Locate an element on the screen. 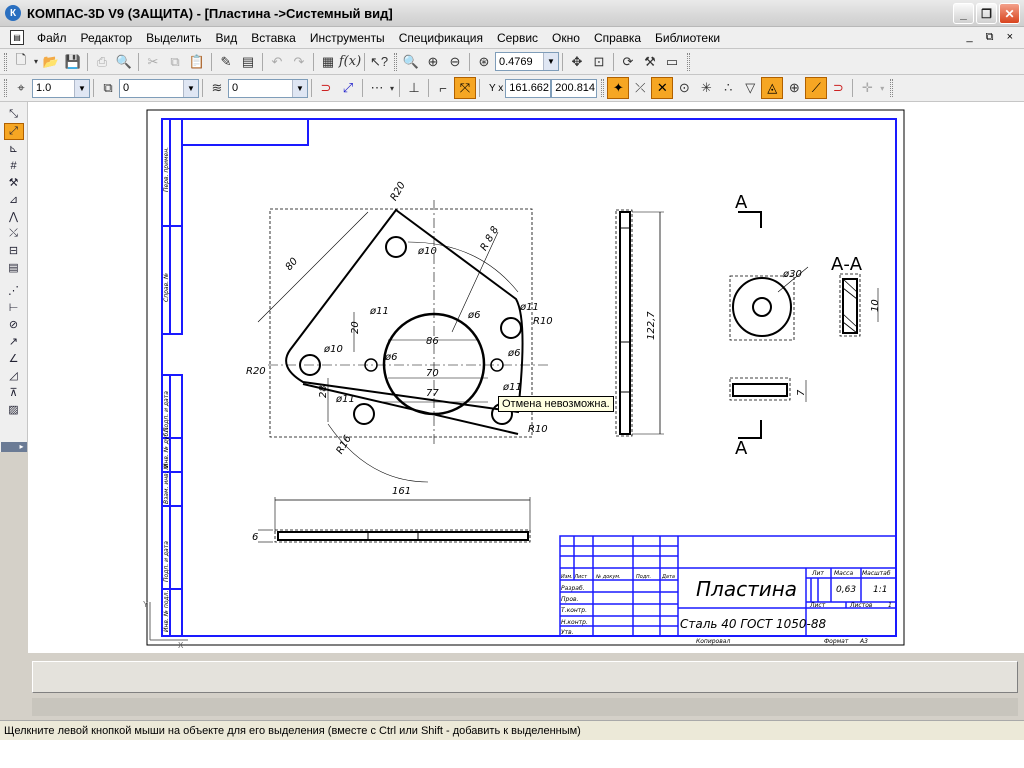 The height and width of the screenshot is (768, 1024). diameter-dim-icon: ⊘ is located at coordinates (14, 324).